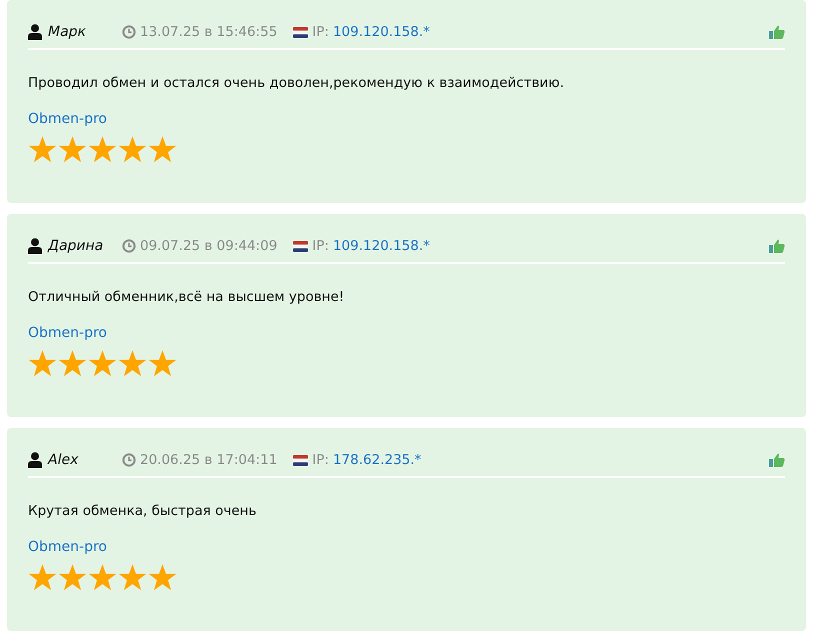  Describe the element at coordinates (377, 460) in the screenshot. I see `ip-address: 178.62.235.*` at that location.